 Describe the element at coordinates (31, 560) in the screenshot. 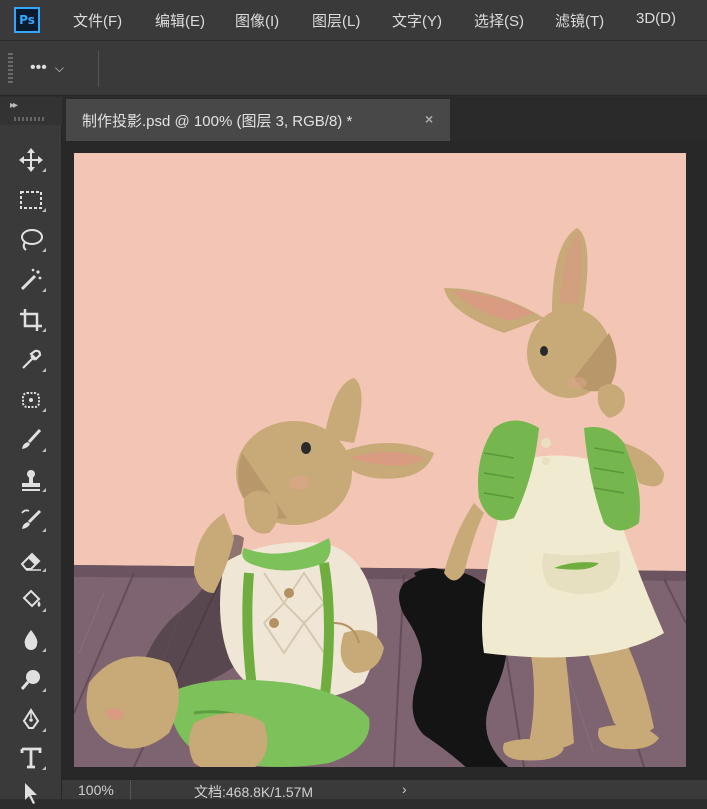

I see `eraser-icon` at that location.